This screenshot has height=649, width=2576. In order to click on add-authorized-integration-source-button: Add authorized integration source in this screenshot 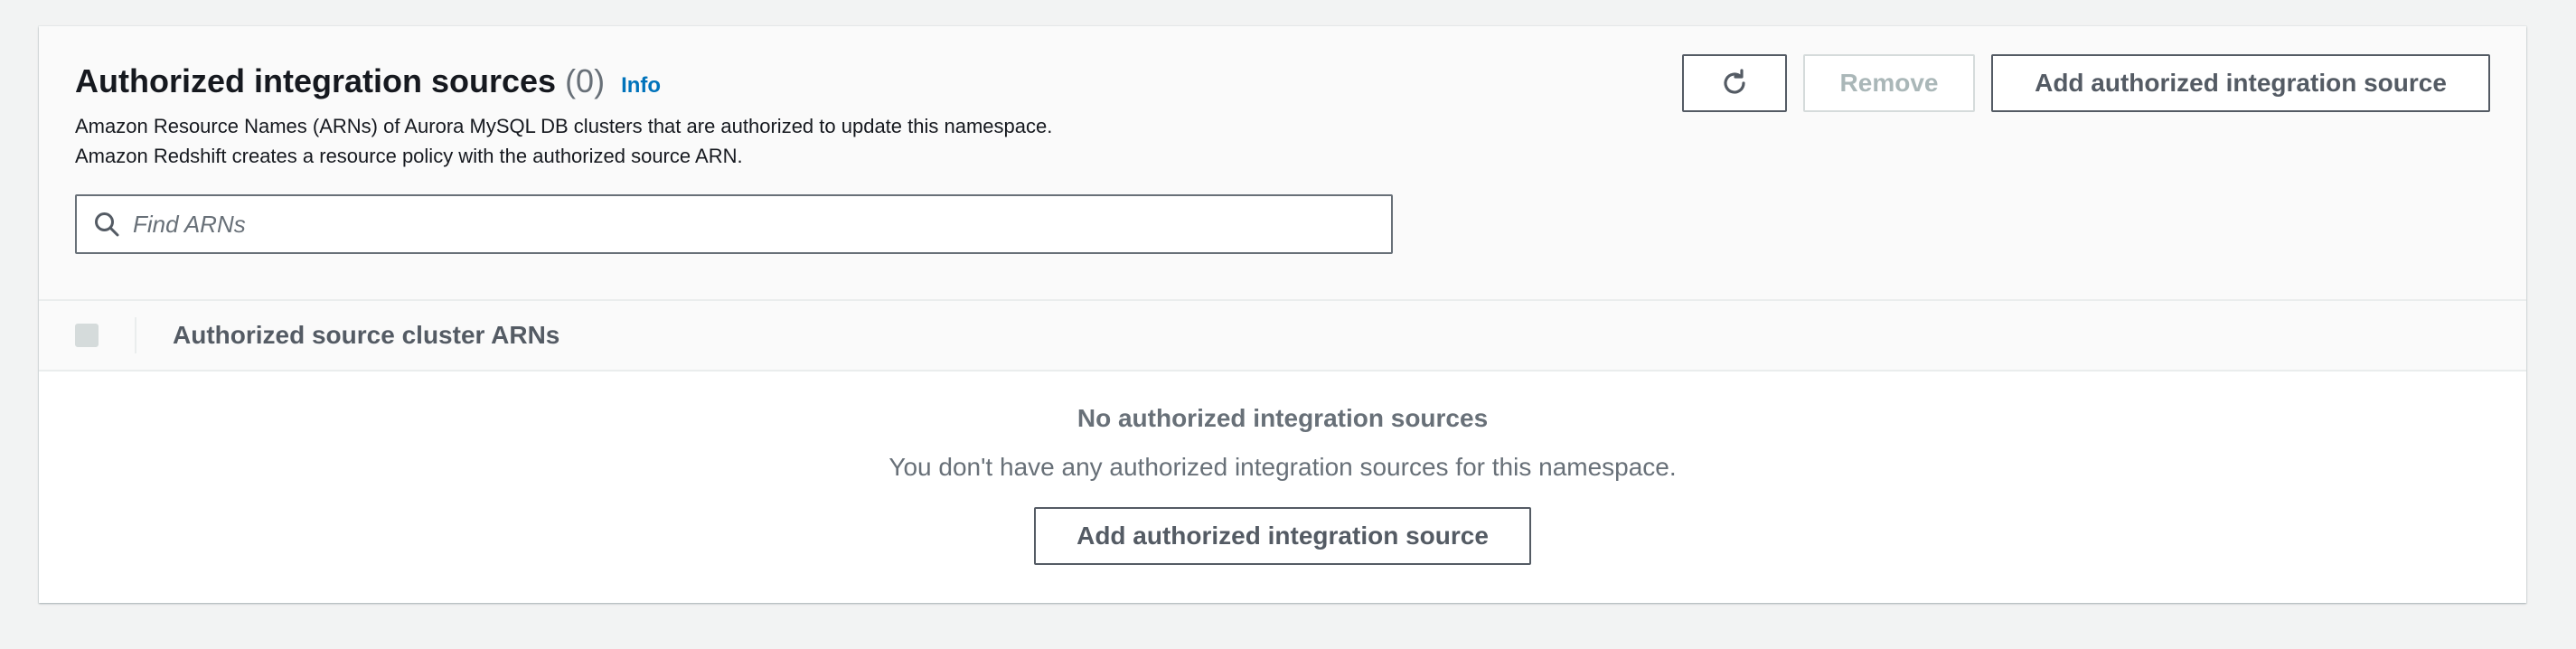, I will do `click(2241, 83)`.